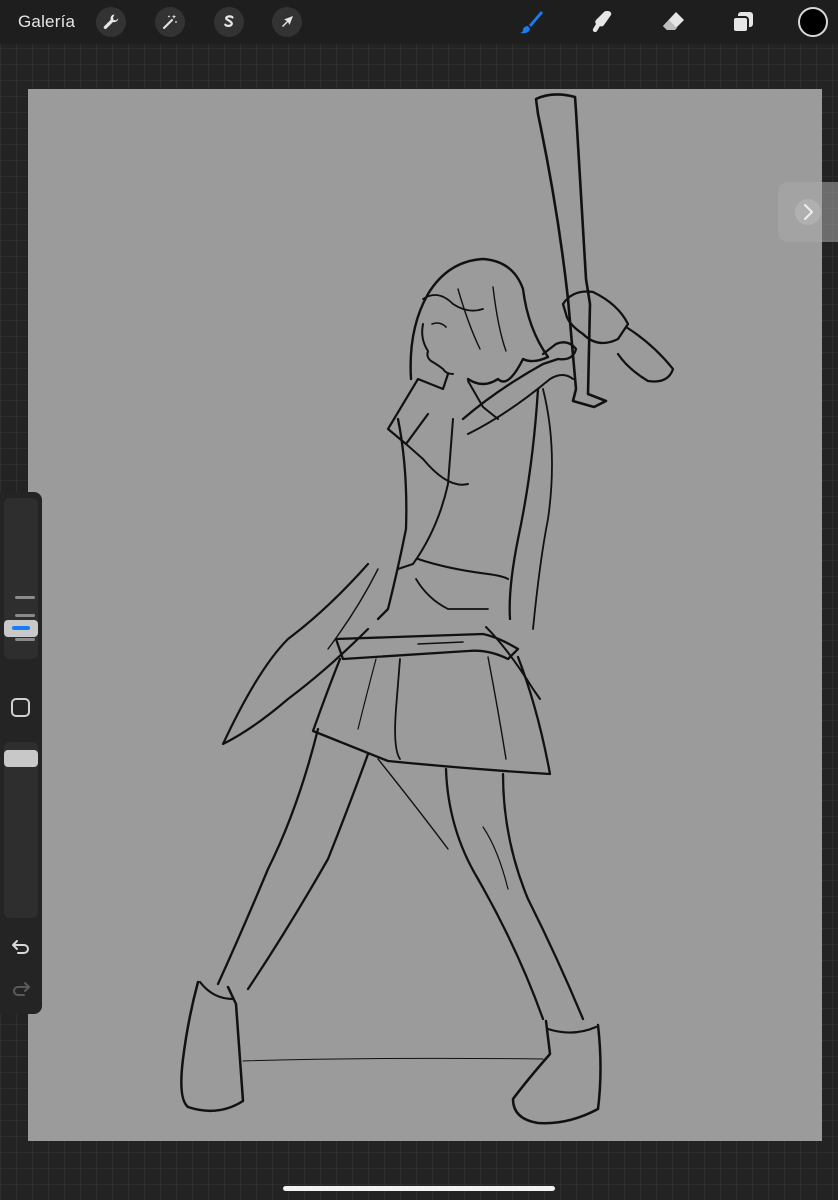 The height and width of the screenshot is (1200, 838). Describe the element at coordinates (212, 1046) in the screenshot. I see `boot-left` at that location.